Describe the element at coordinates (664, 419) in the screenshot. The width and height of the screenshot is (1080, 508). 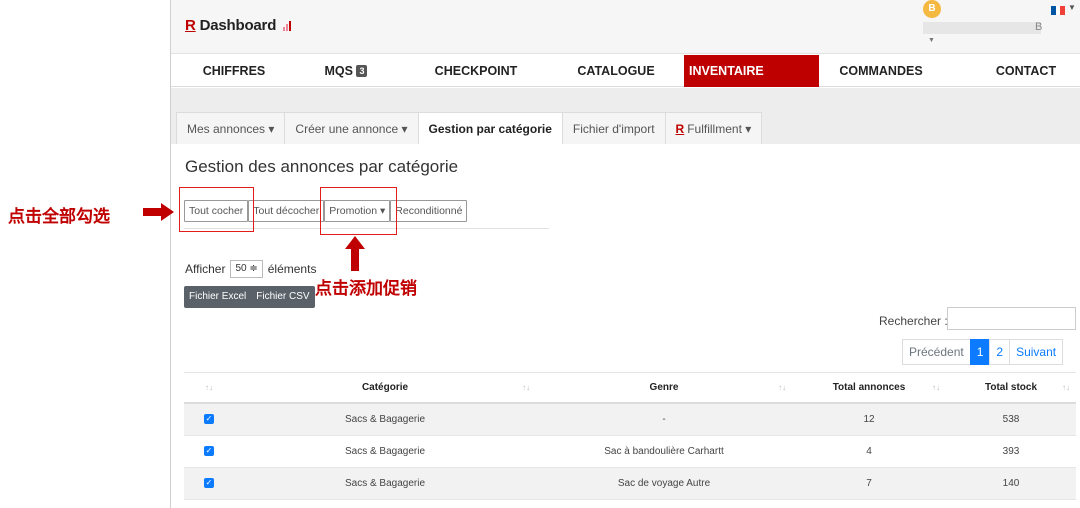
I see `cell-genre: -` at that location.